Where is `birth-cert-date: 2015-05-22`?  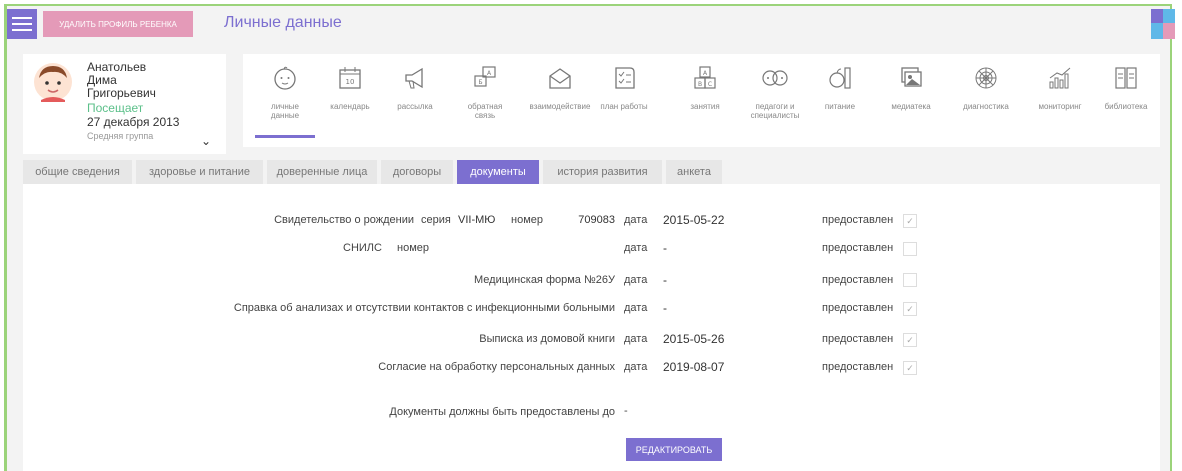
birth-cert-date: 2015-05-22 is located at coordinates (694, 220).